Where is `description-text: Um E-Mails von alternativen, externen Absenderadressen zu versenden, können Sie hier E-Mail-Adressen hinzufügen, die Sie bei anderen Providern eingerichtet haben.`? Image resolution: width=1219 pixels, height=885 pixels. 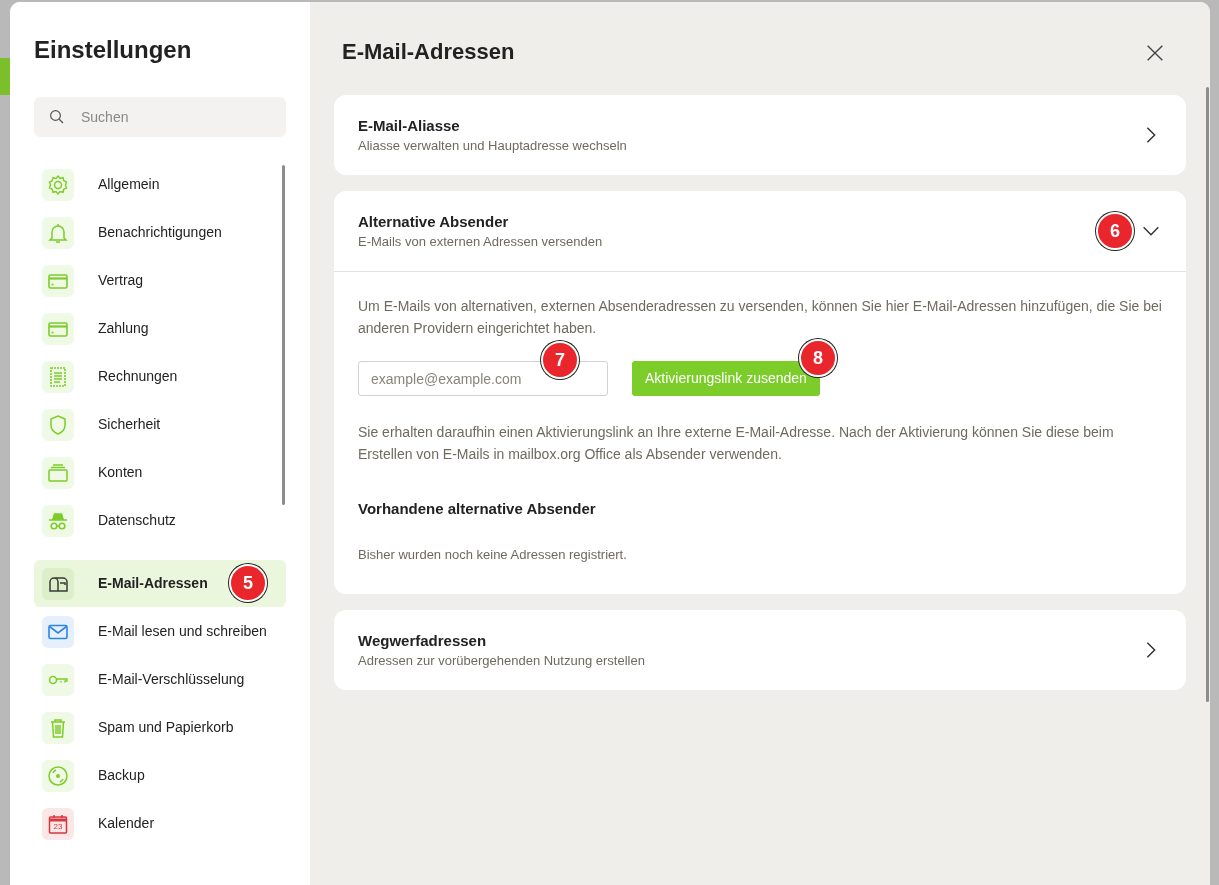 description-text: Um E-Mails von alternativen, externen Absenderadressen zu versenden, können Sie hier E-Mail-Adressen hinzufügen, die Sie bei anderen Providern eingerichtet haben. is located at coordinates (760, 317).